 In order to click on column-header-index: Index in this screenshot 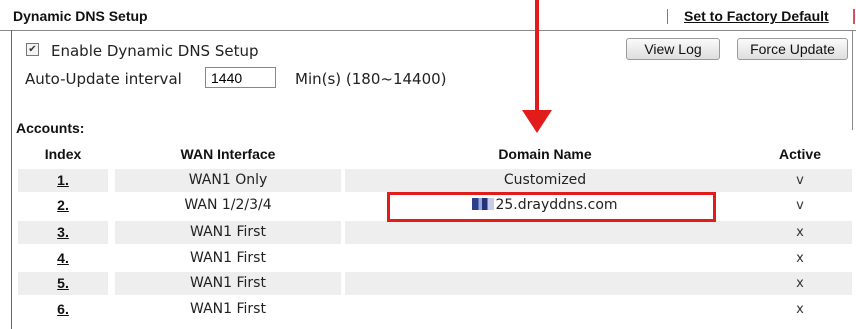, I will do `click(63, 154)`.